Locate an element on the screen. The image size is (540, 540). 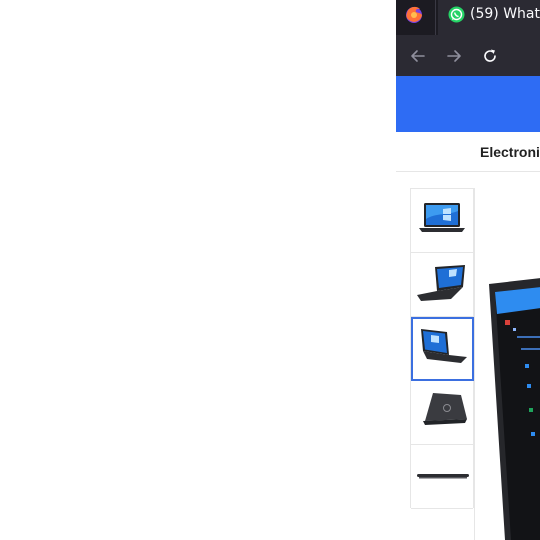
navigation-toolbar is located at coordinates (468, 55).